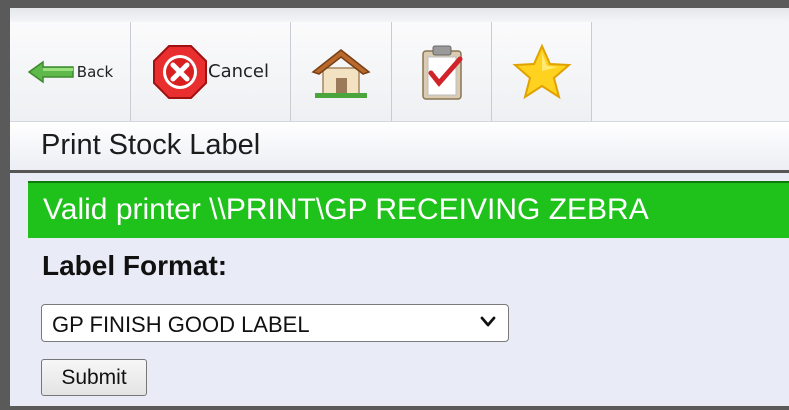 The image size is (789, 410). I want to click on home-icon, so click(341, 73).